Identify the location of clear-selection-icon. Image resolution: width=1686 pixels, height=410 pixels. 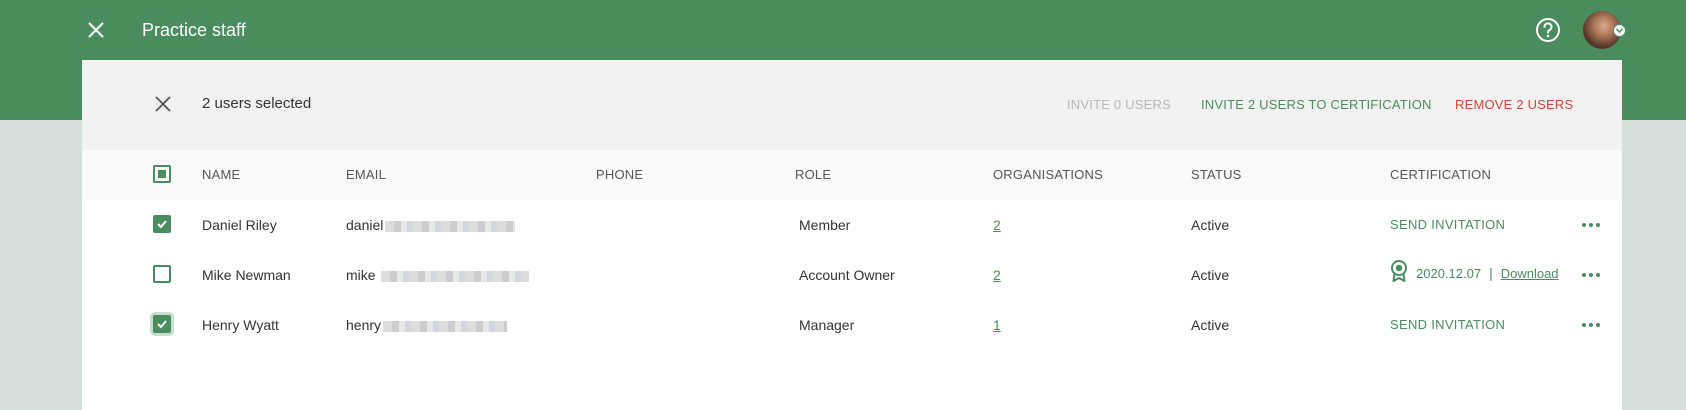
(163, 104).